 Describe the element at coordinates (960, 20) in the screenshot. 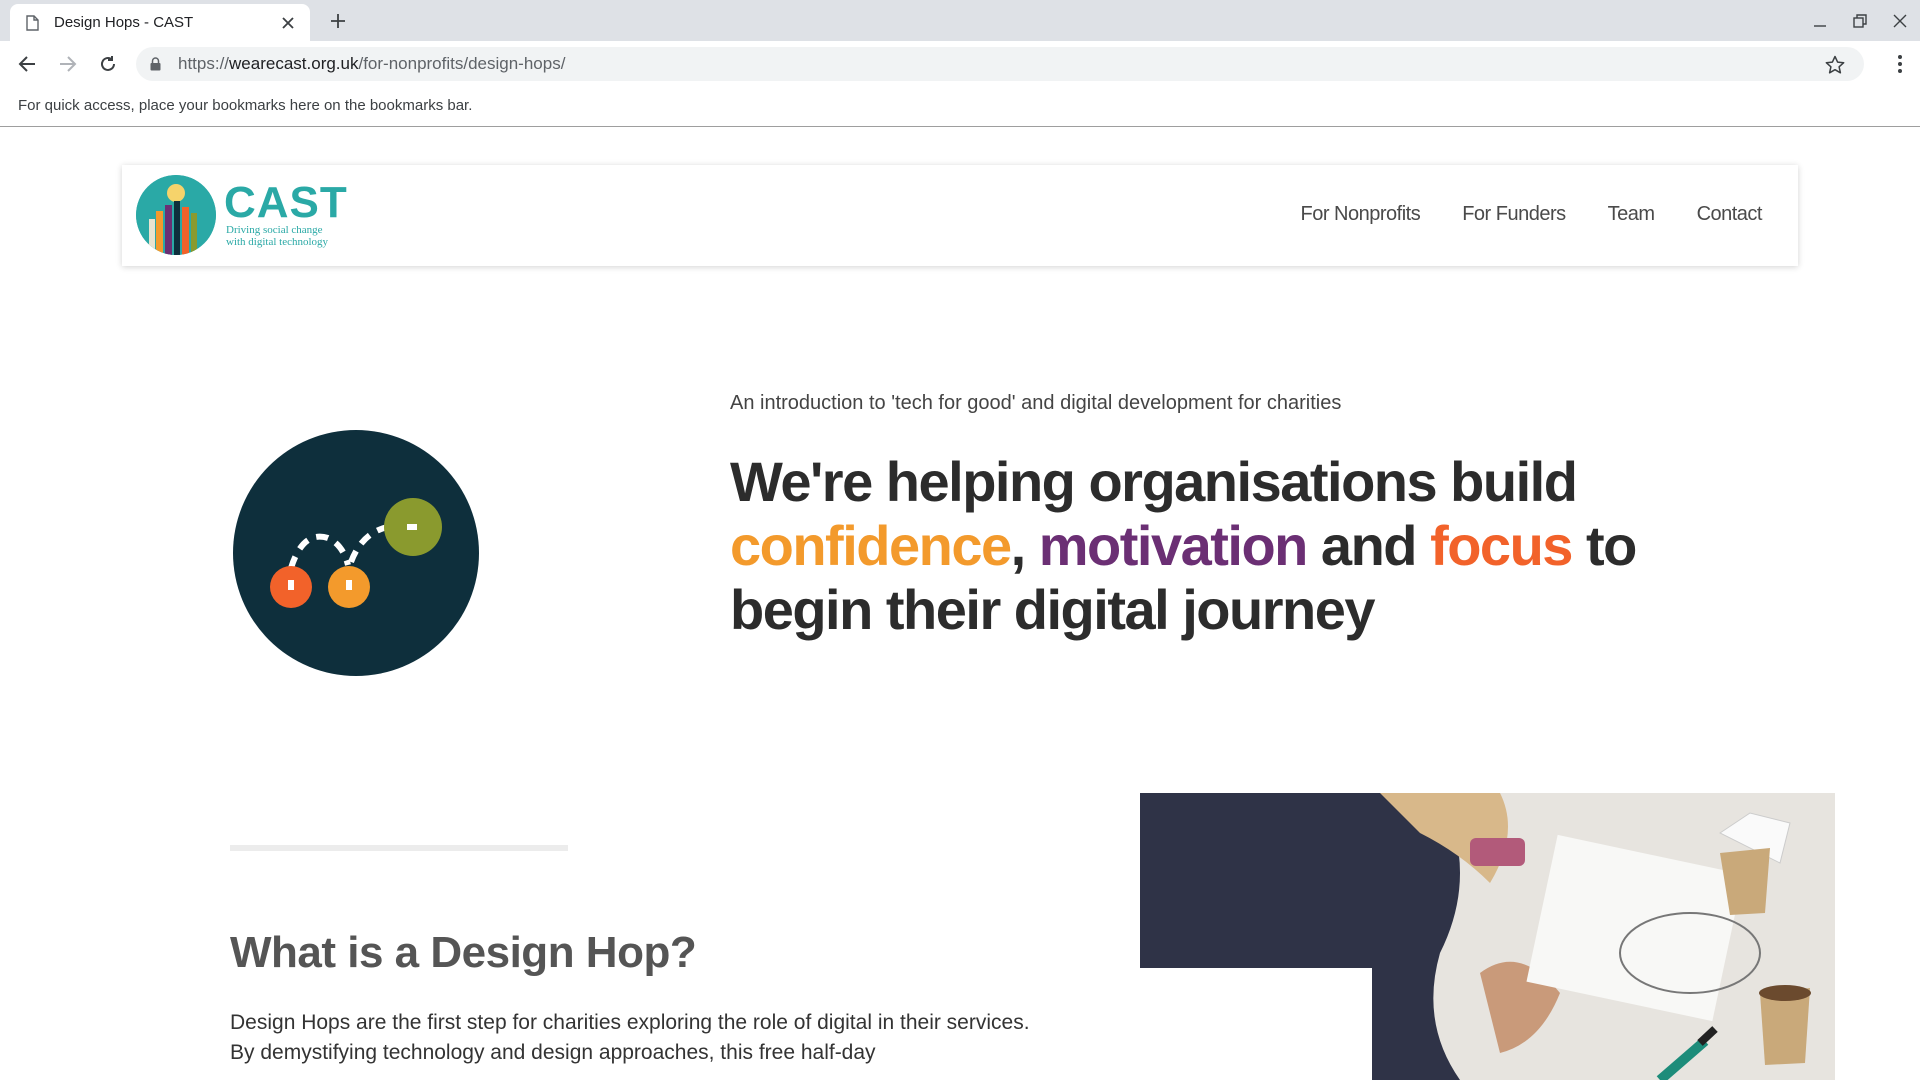

I see `browser-tab-bar: Design Hops - CAST` at that location.